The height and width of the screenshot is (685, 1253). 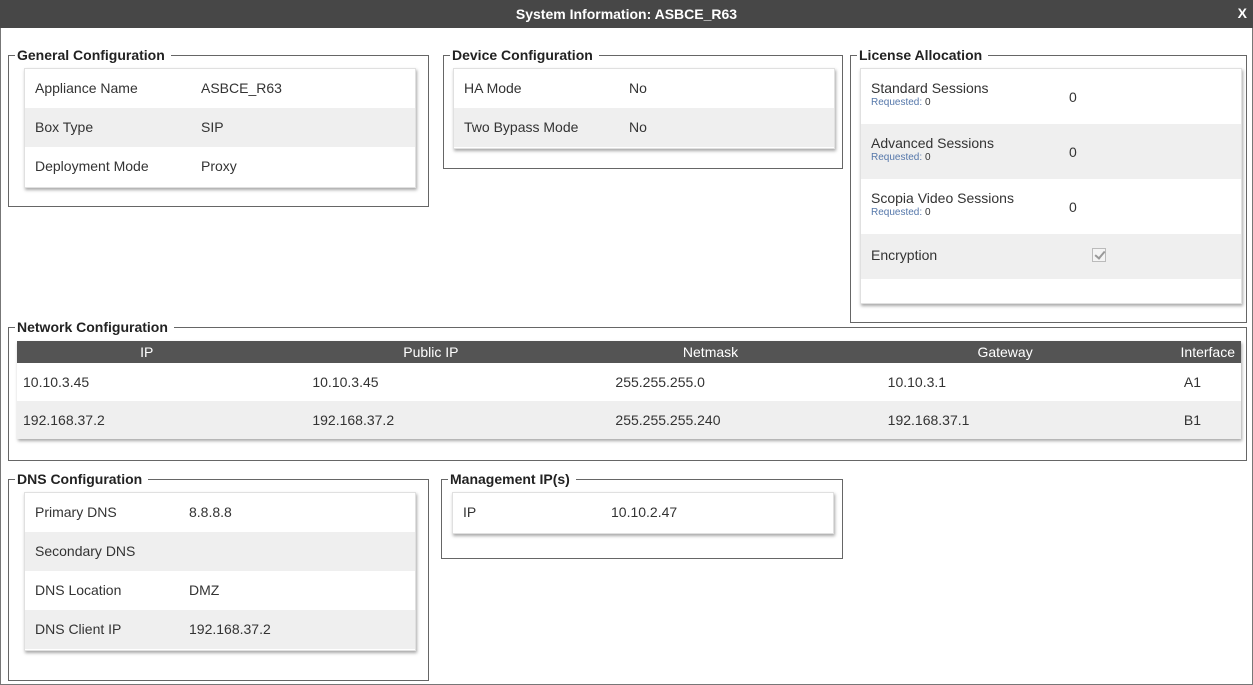 I want to click on dns-row-client-ip: DNS Client IP 192.168.37.2, so click(x=220, y=629).